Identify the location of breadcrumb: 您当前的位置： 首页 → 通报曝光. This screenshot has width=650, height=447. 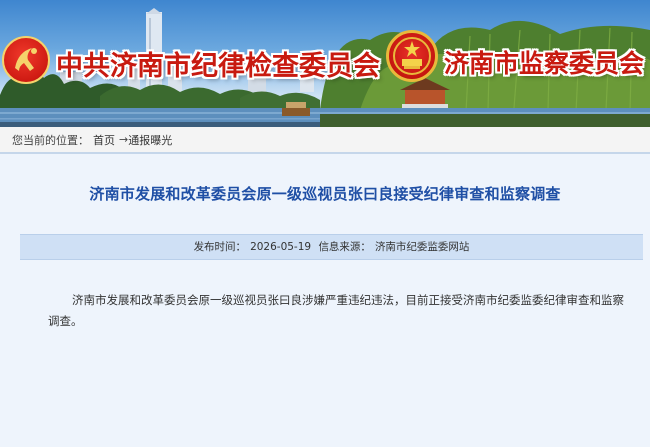
(325, 140).